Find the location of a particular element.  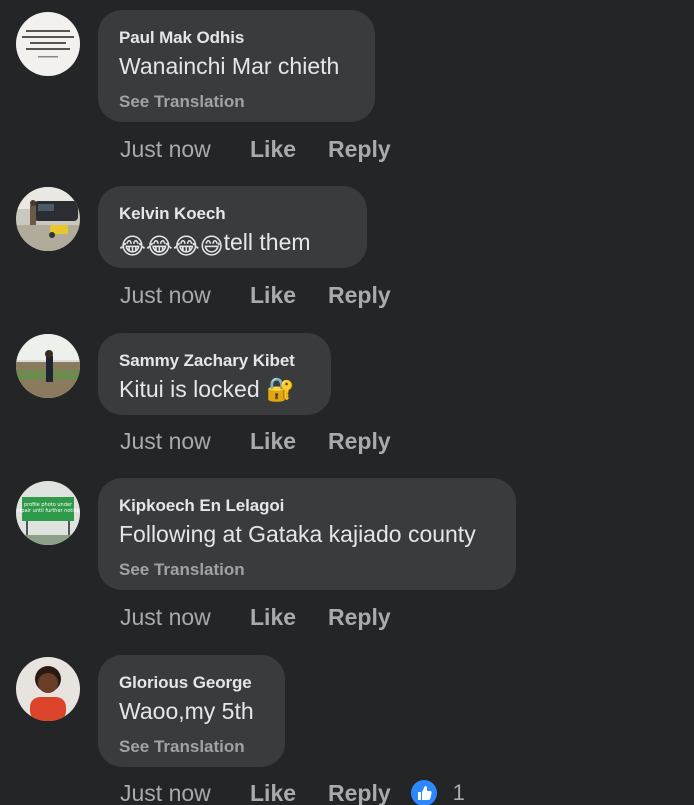

comment-actions: Just now Like Reply 1 is located at coordinates (292, 791).